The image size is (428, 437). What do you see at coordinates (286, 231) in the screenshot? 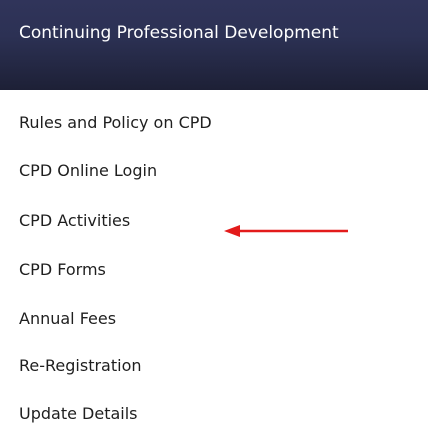
I see `left-arrow-icon` at bounding box center [286, 231].